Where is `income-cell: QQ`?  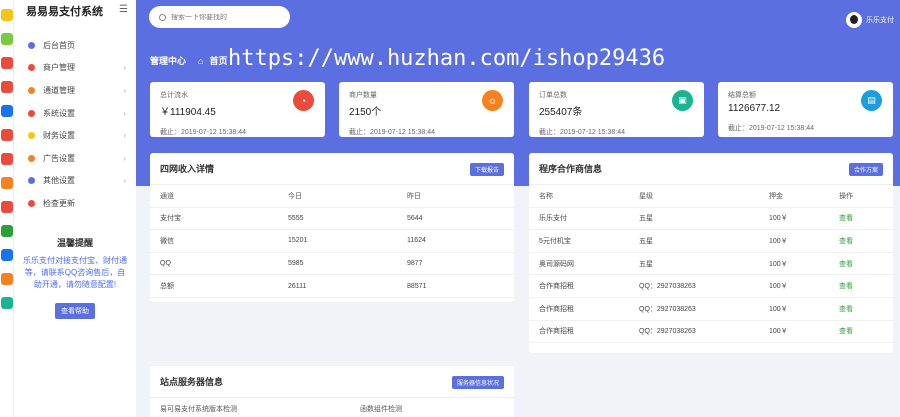 income-cell: QQ is located at coordinates (165, 264).